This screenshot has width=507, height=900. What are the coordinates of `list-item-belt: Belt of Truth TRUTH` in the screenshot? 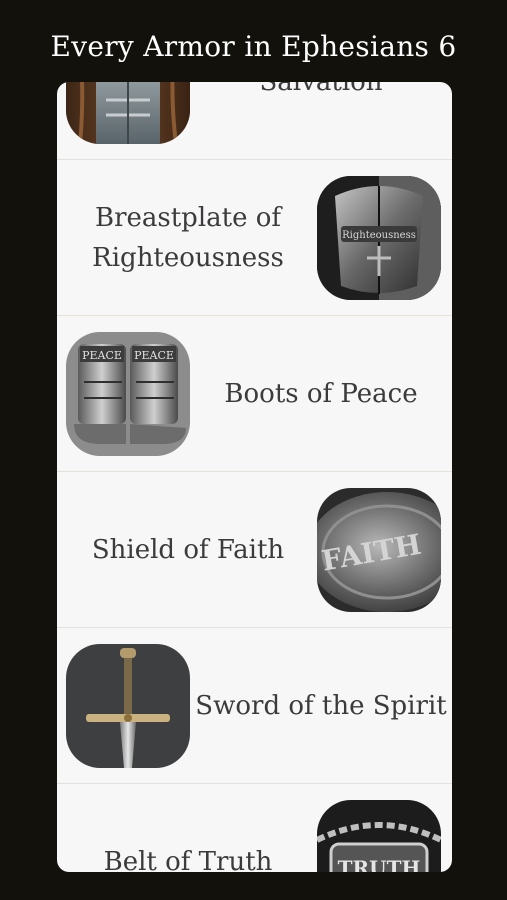 It's located at (254, 828).